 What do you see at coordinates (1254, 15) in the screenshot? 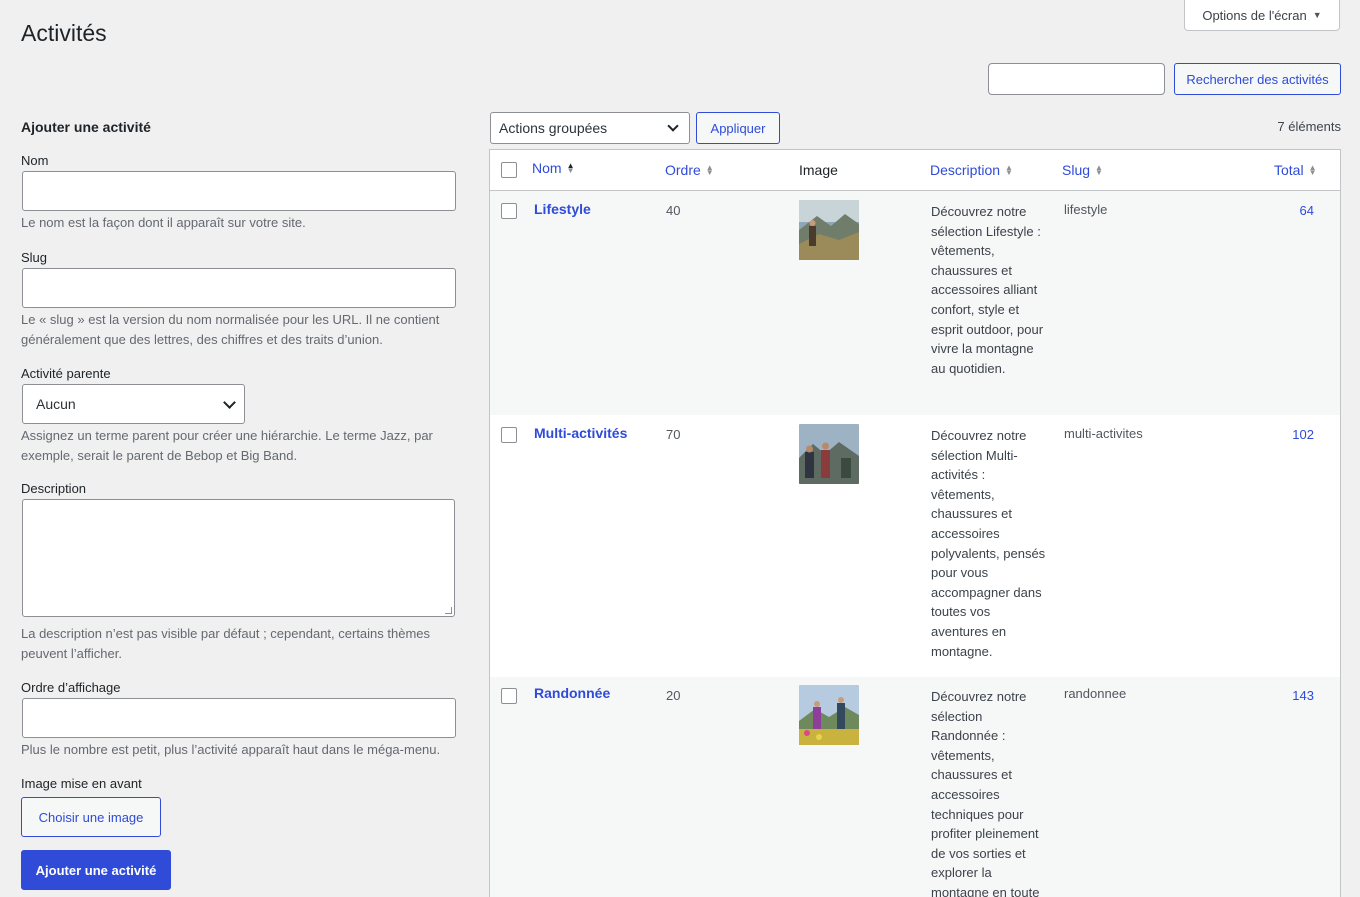
I see `screen-options-label: Options de l'écran` at bounding box center [1254, 15].